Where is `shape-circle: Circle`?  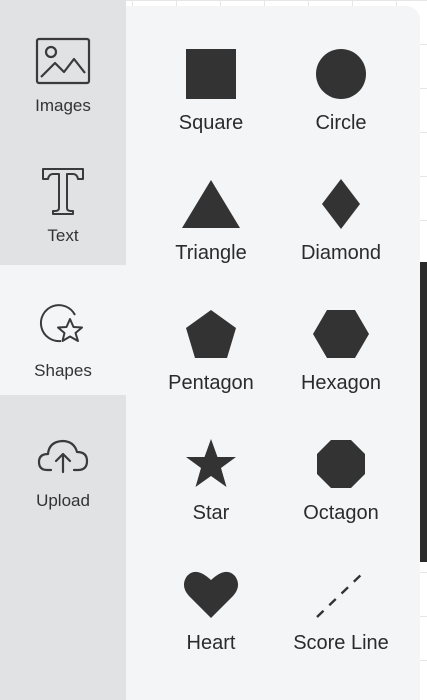 shape-circle: Circle is located at coordinates (341, 71).